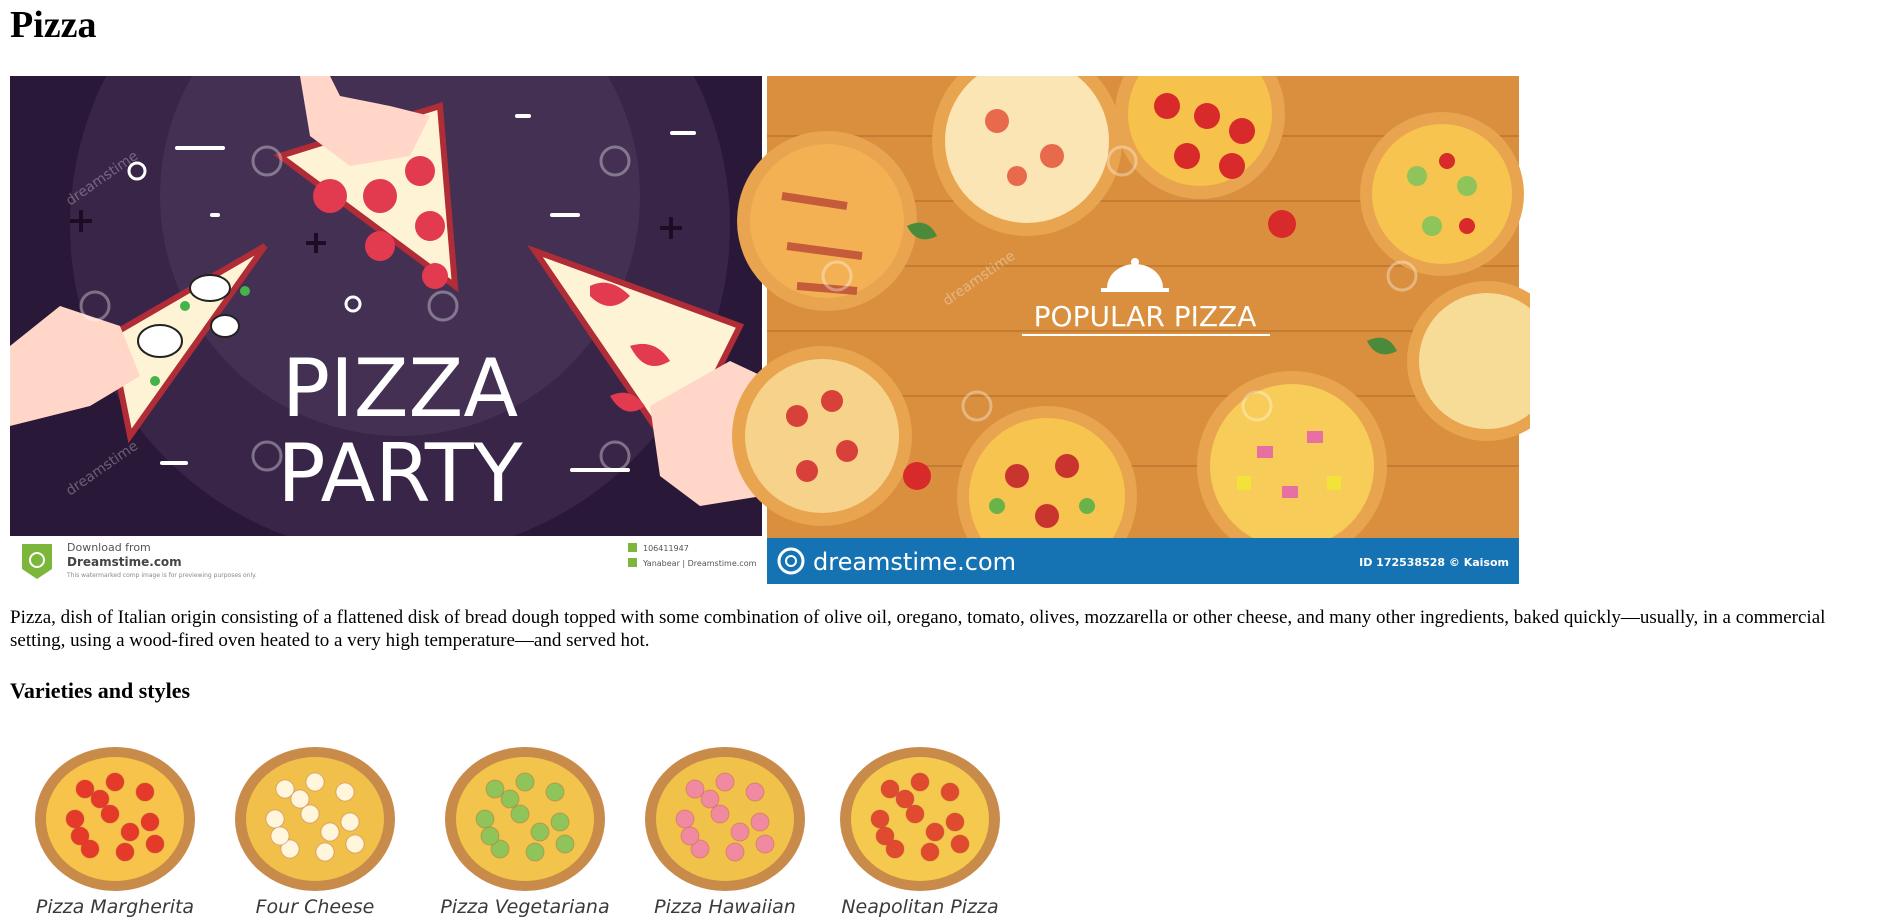  What do you see at coordinates (525, 819) in the screenshot?
I see `pizza-vegetariana-image` at bounding box center [525, 819].